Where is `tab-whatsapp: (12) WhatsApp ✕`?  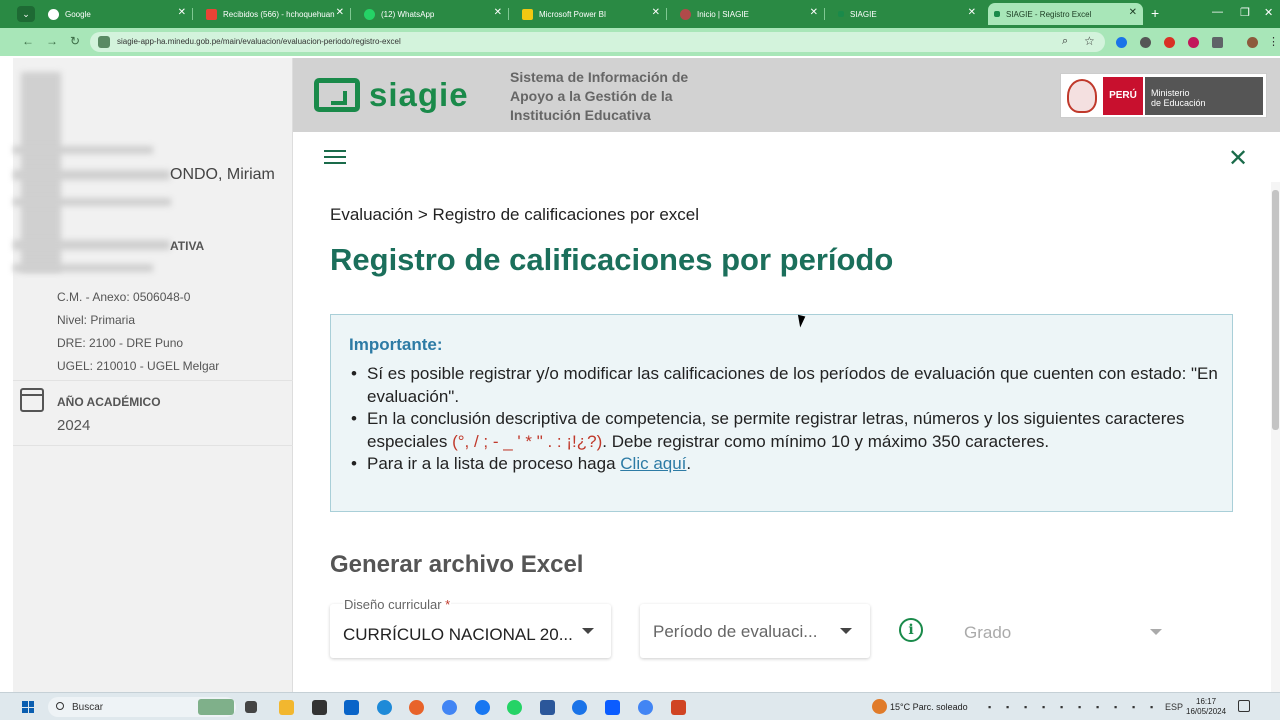 tab-whatsapp: (12) WhatsApp ✕ is located at coordinates (433, 14).